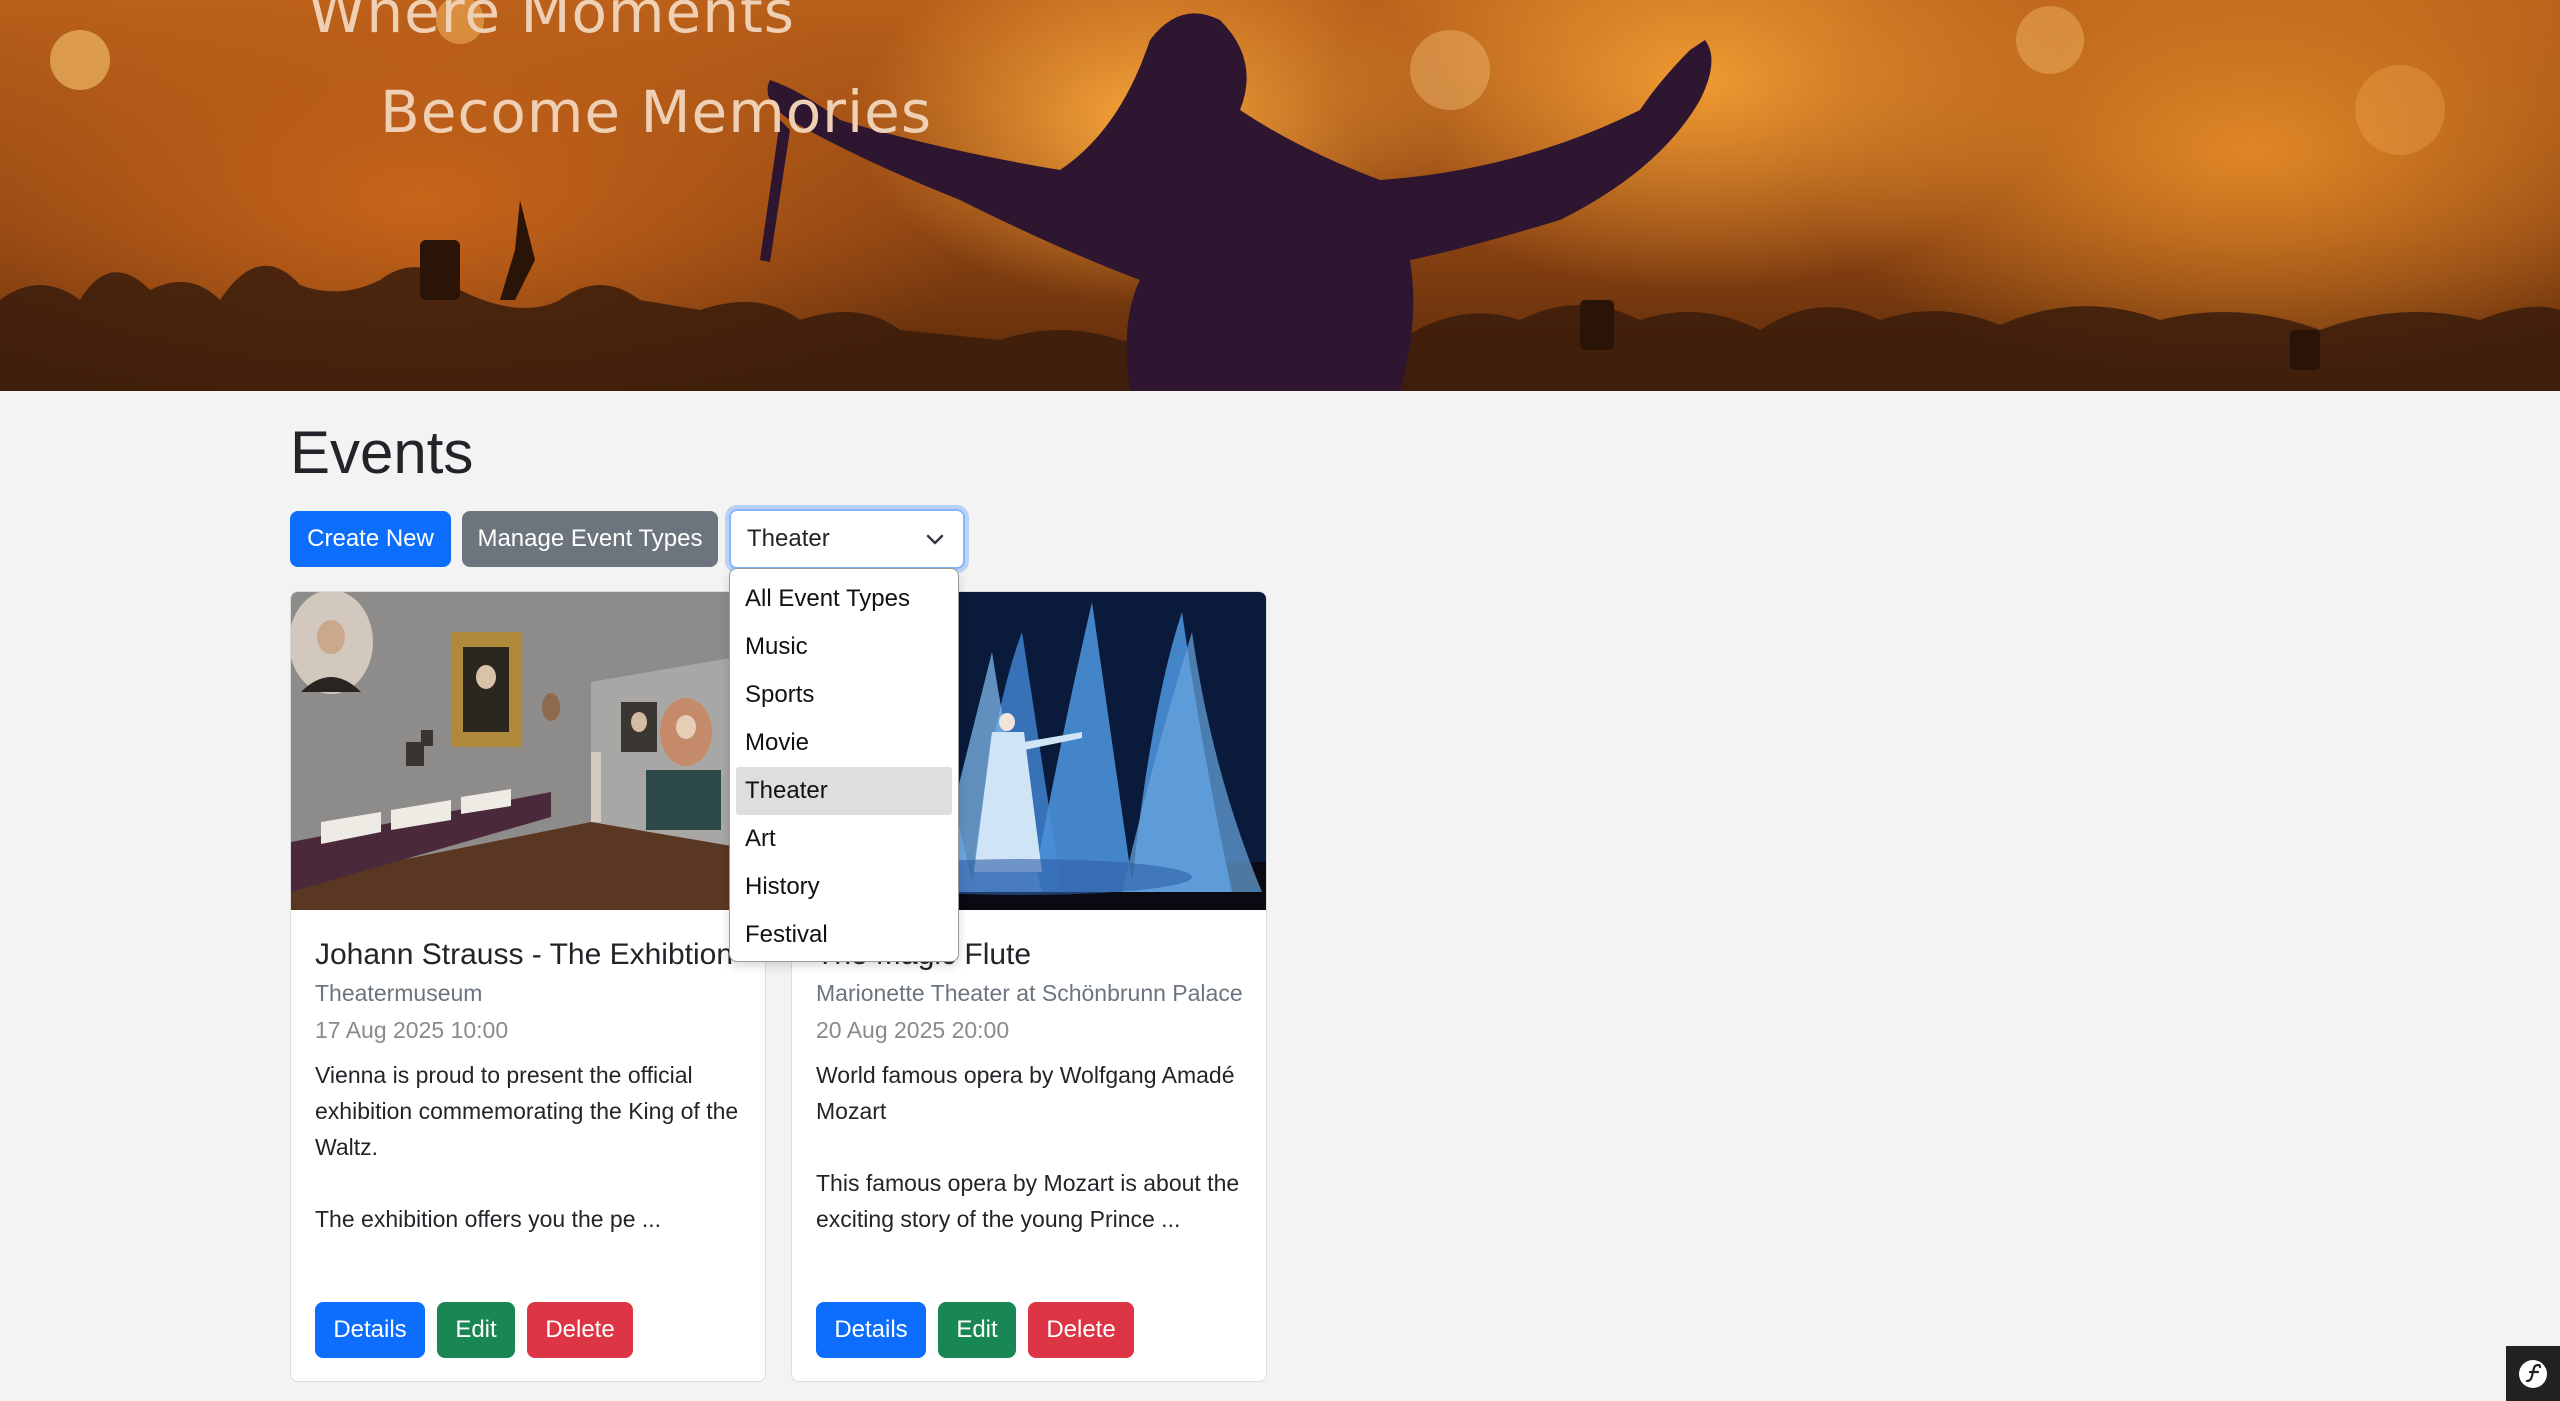 The height and width of the screenshot is (1401, 2560). I want to click on option-music: Music, so click(844, 647).